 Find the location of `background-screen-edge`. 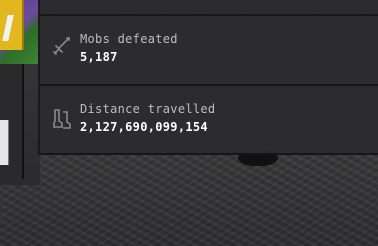

background-screen-edge is located at coordinates (4, 142).